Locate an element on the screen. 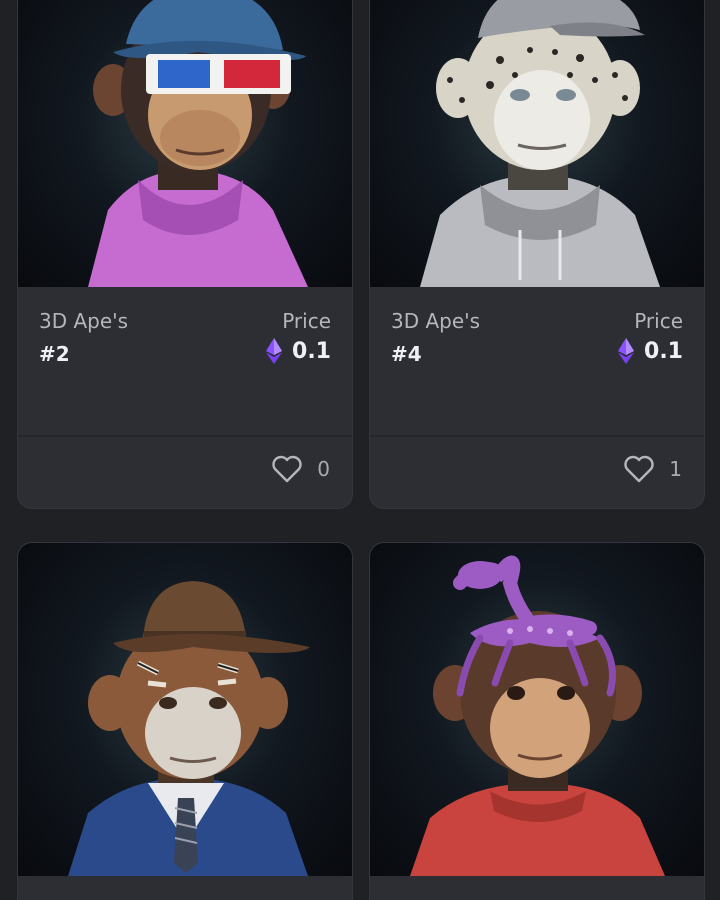  card-info: 3D Ape's #4 Price 0.1 is located at coordinates (537, 362).